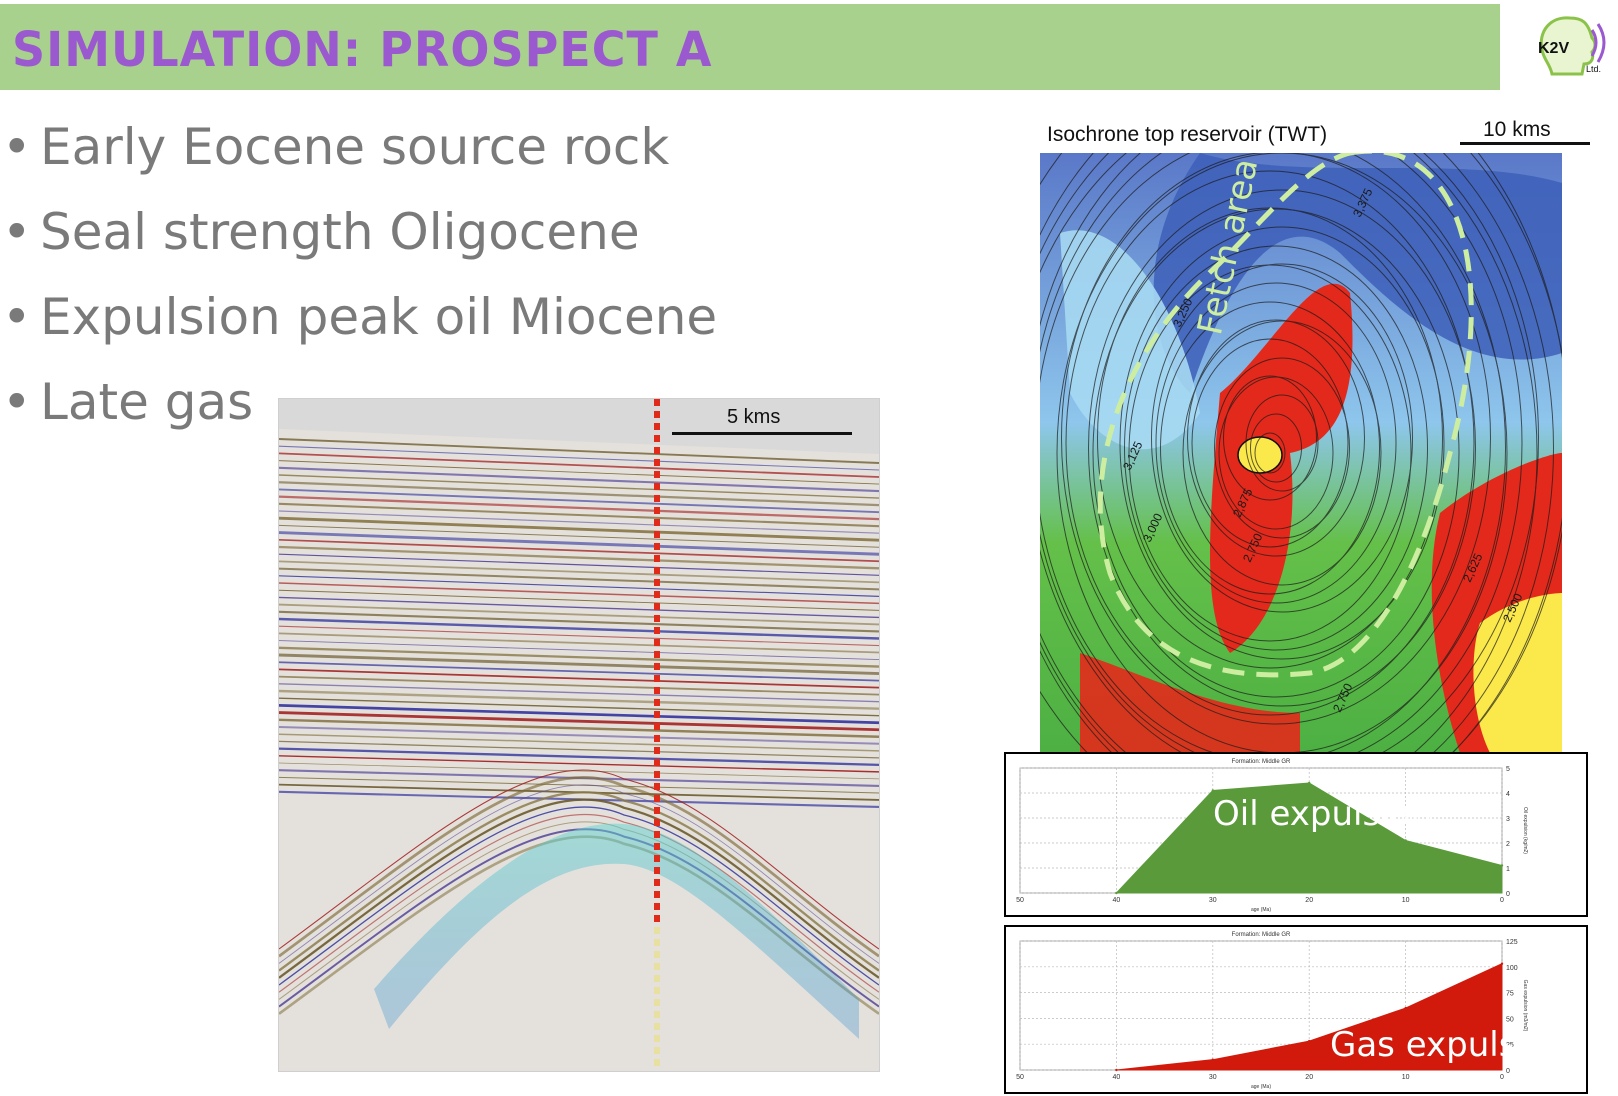 This screenshot has width=1618, height=1096. I want to click on k2v-logo: K2V Ltd., so click(1570, 47).